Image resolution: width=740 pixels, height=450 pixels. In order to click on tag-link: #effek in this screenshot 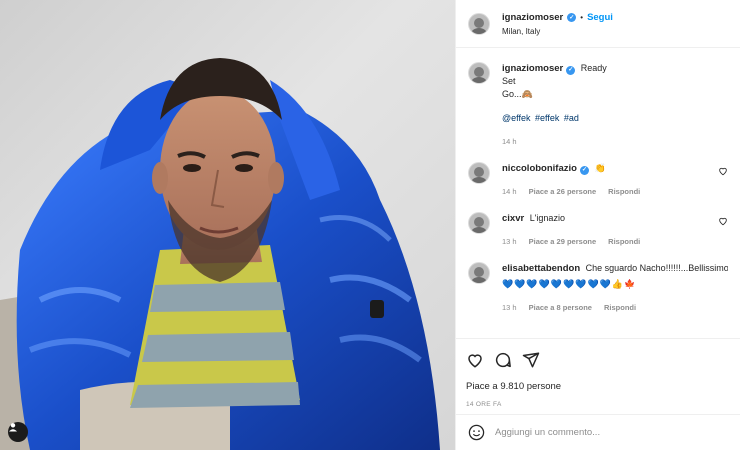, I will do `click(547, 118)`.